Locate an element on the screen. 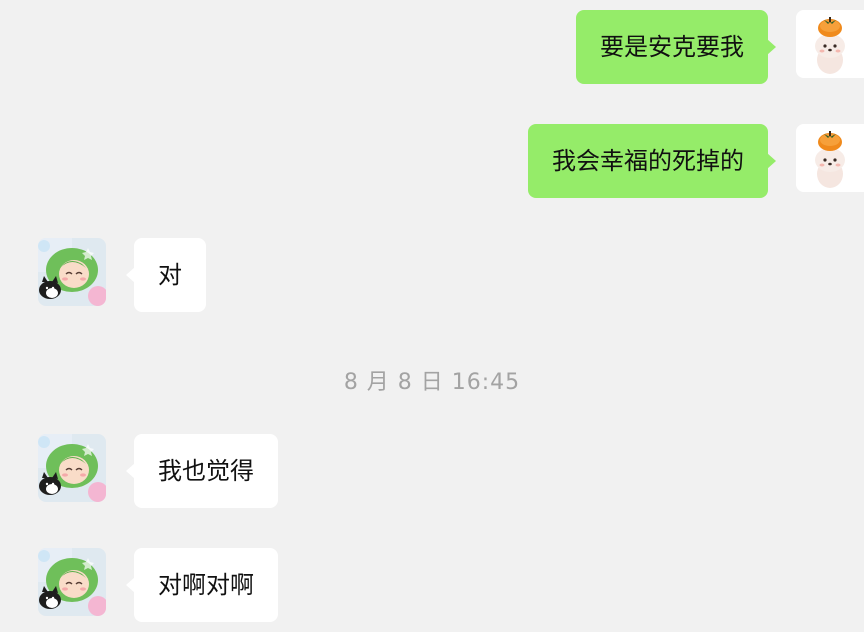  message-row: 要是安克要我 is located at coordinates (432, 47).